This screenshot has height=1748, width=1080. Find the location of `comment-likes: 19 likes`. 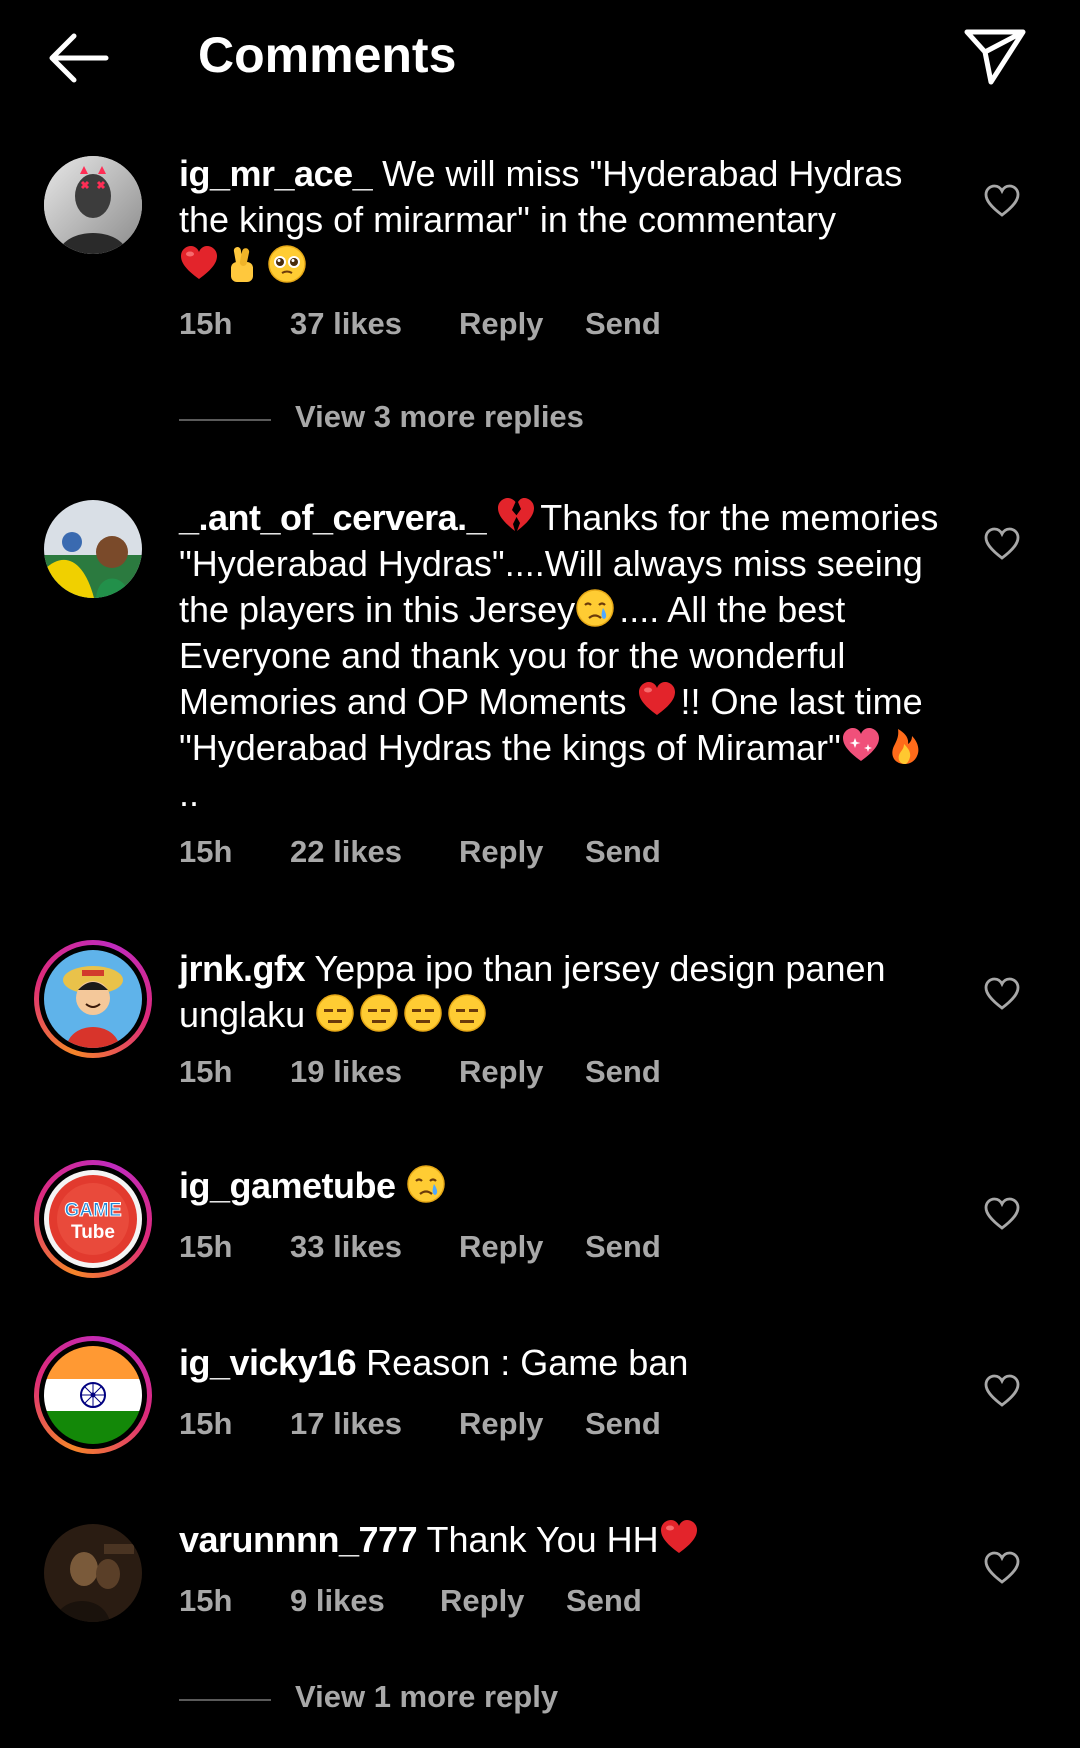

comment-likes: 19 likes is located at coordinates (346, 1072).